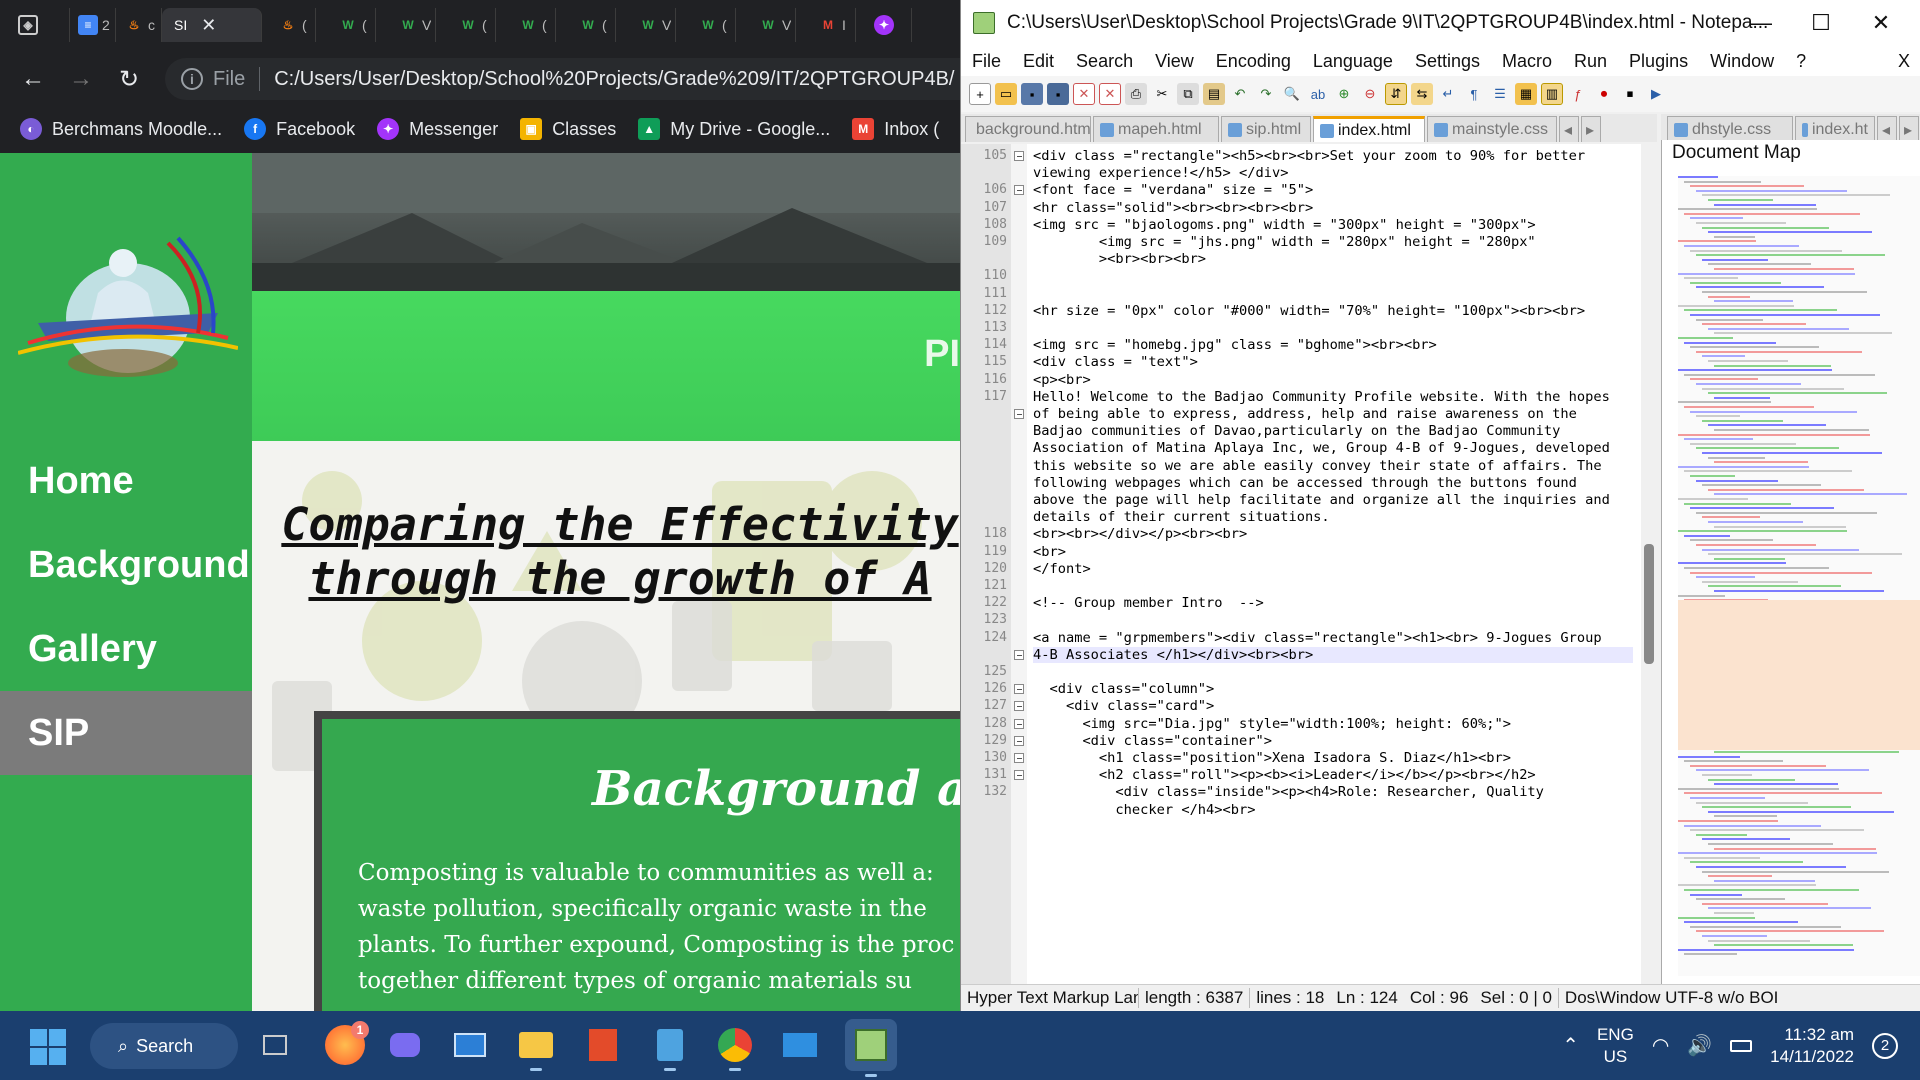  What do you see at coordinates (1084, 94) in the screenshot?
I see `close-file-icon: ✕` at bounding box center [1084, 94].